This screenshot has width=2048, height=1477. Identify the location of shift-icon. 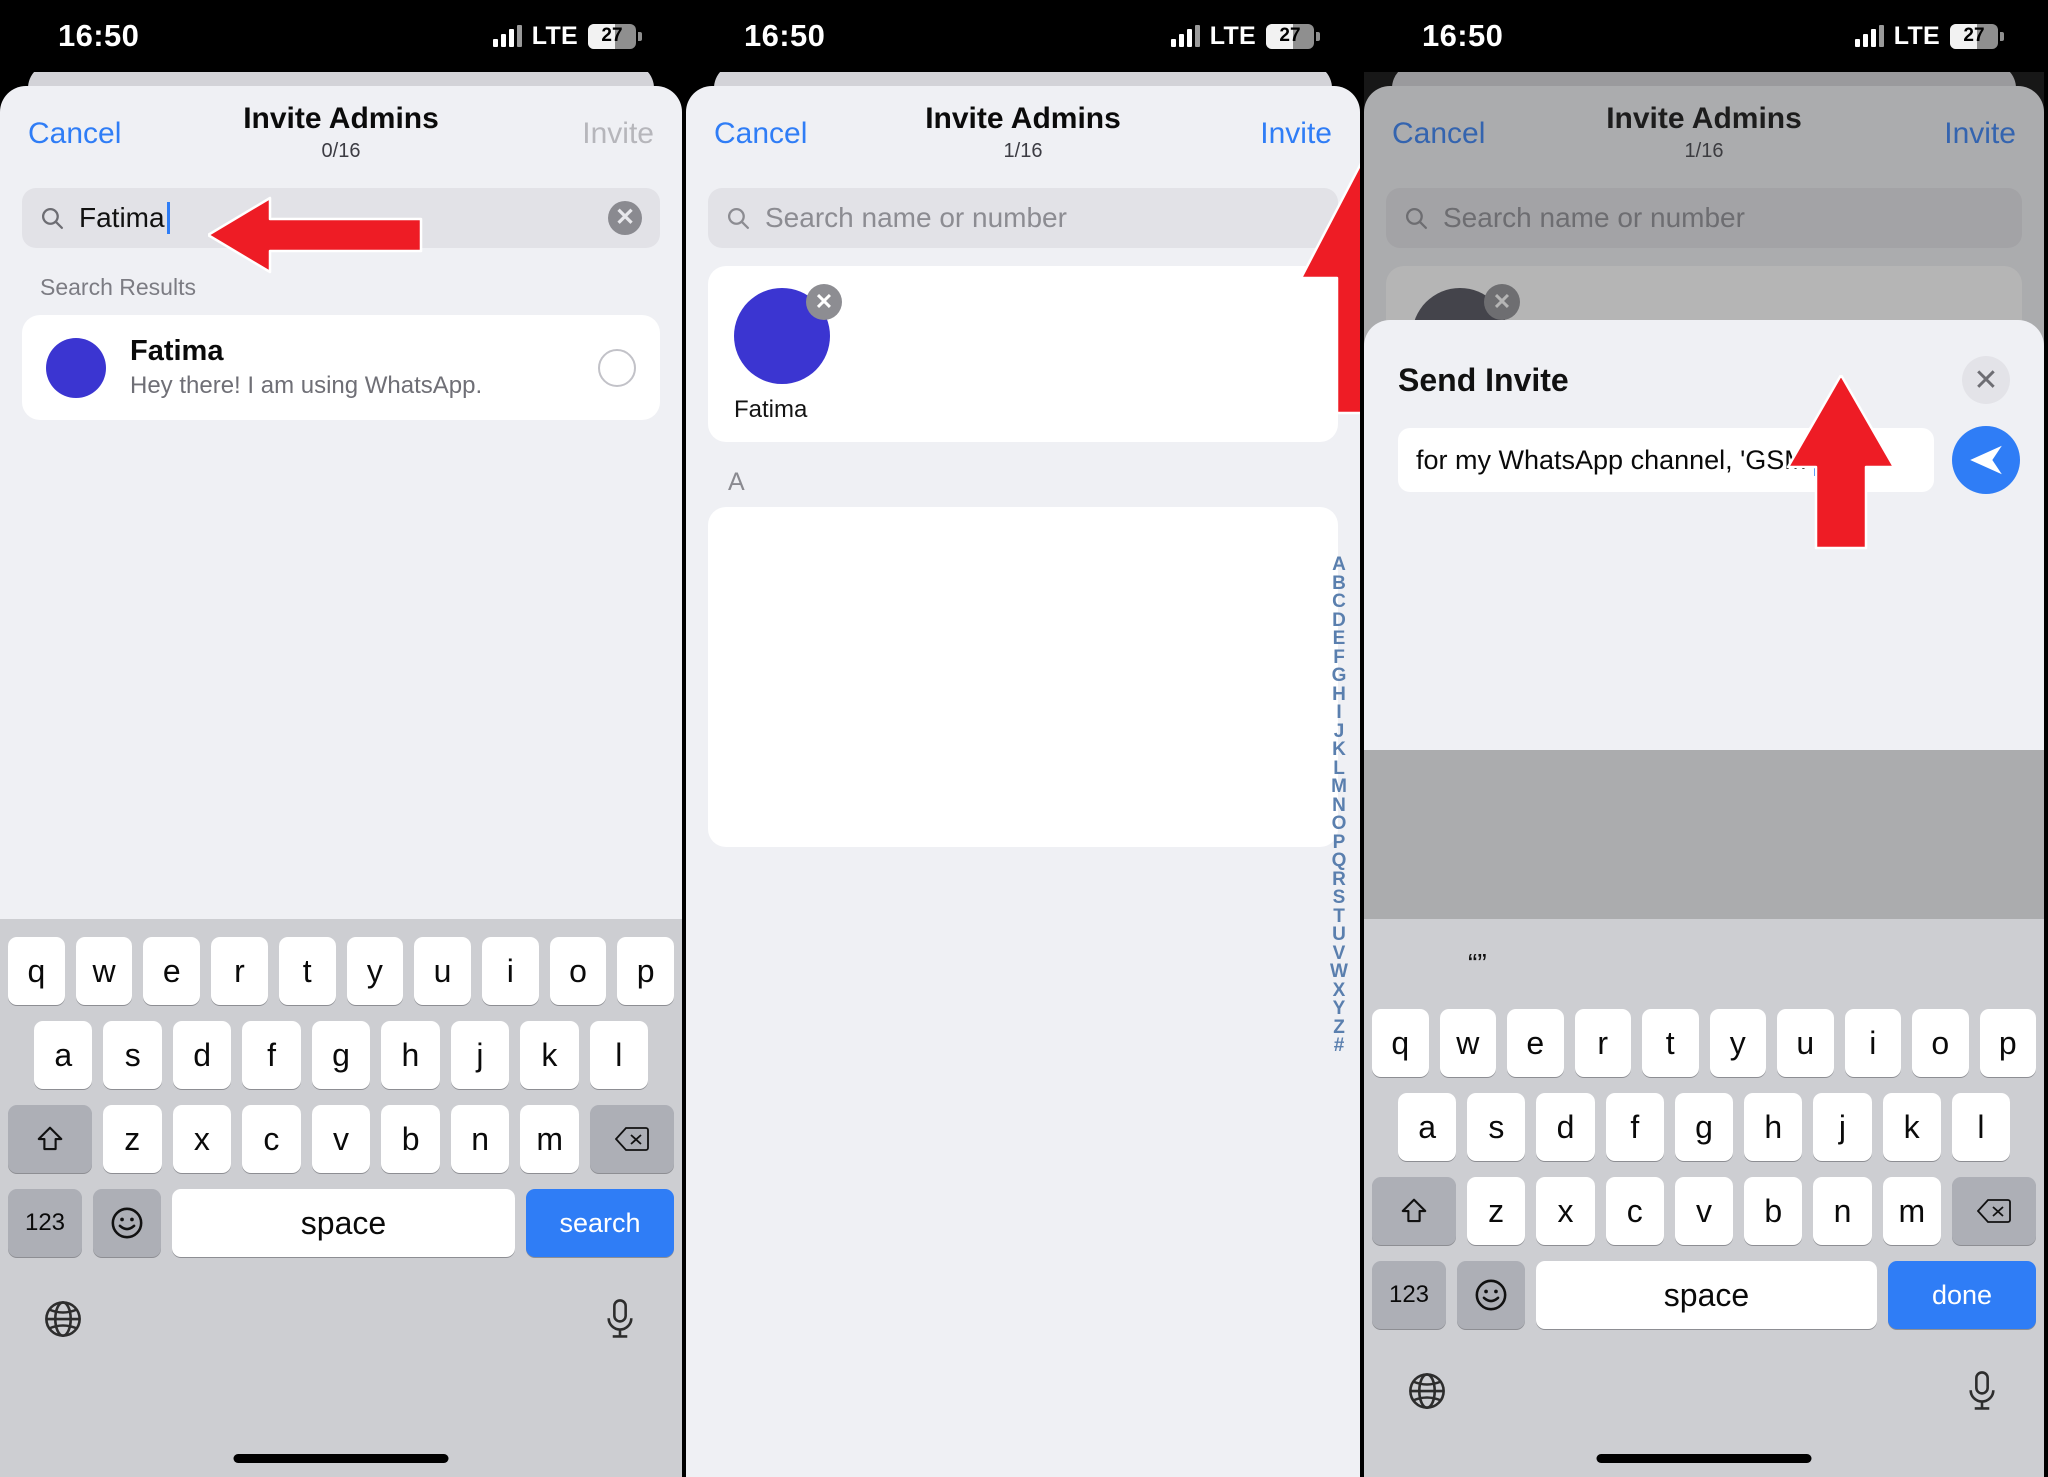
(1414, 1210).